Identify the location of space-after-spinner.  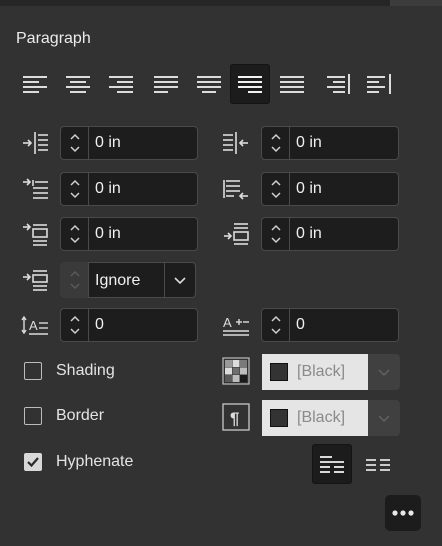
(275, 234).